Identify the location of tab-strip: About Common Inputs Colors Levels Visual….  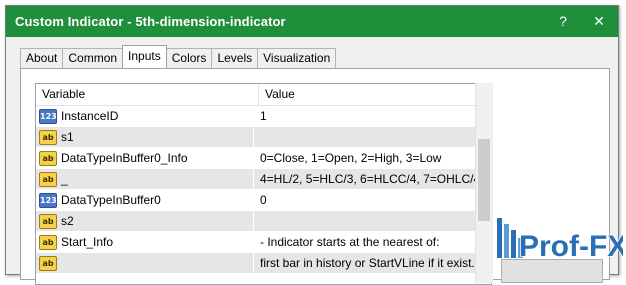
(178, 56).